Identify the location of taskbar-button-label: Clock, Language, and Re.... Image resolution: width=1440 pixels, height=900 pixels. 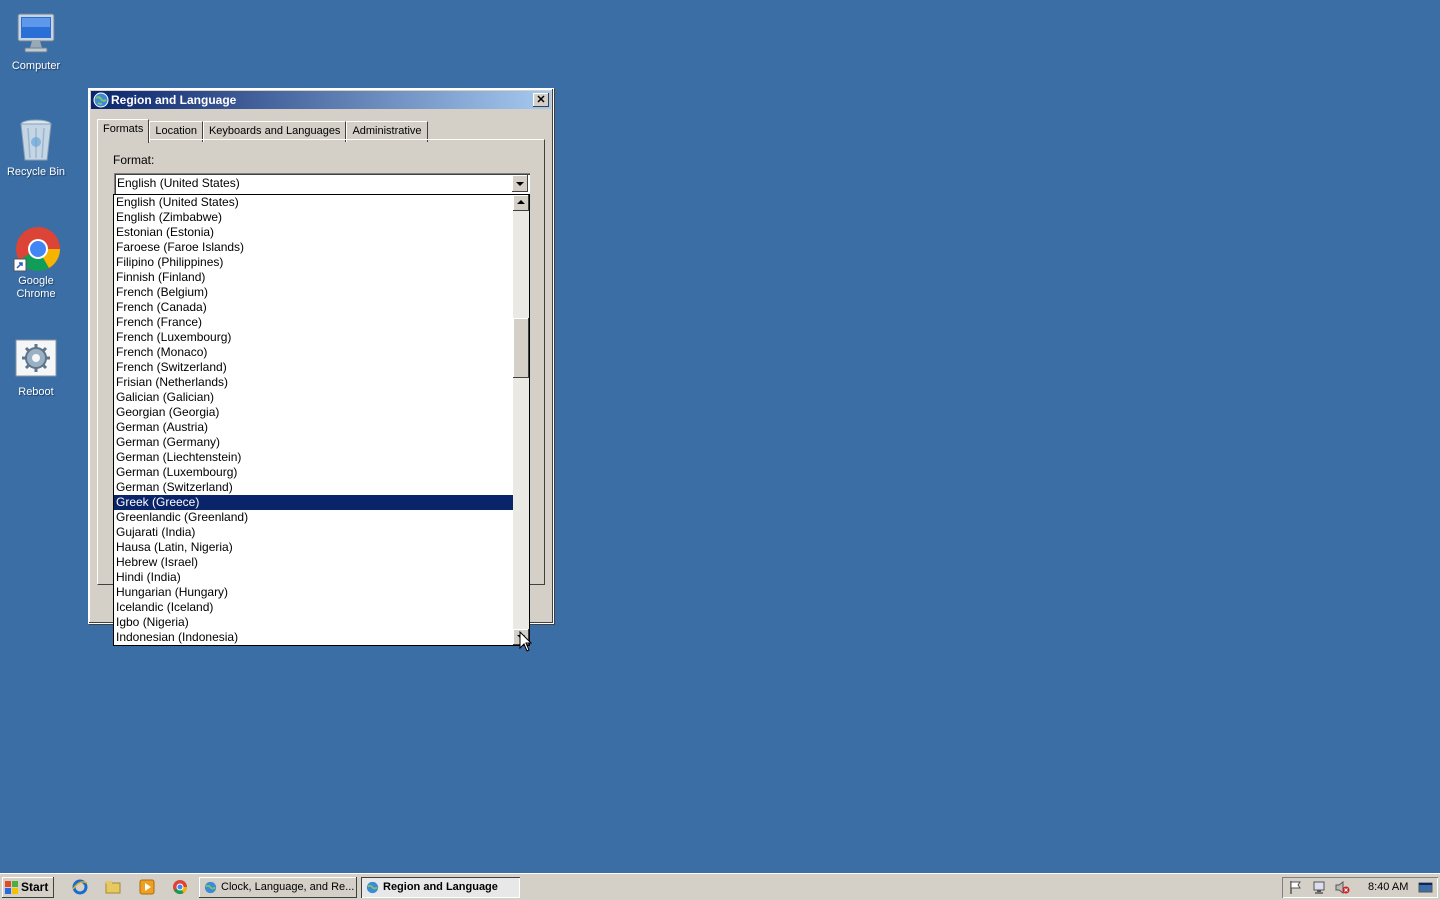
(288, 887).